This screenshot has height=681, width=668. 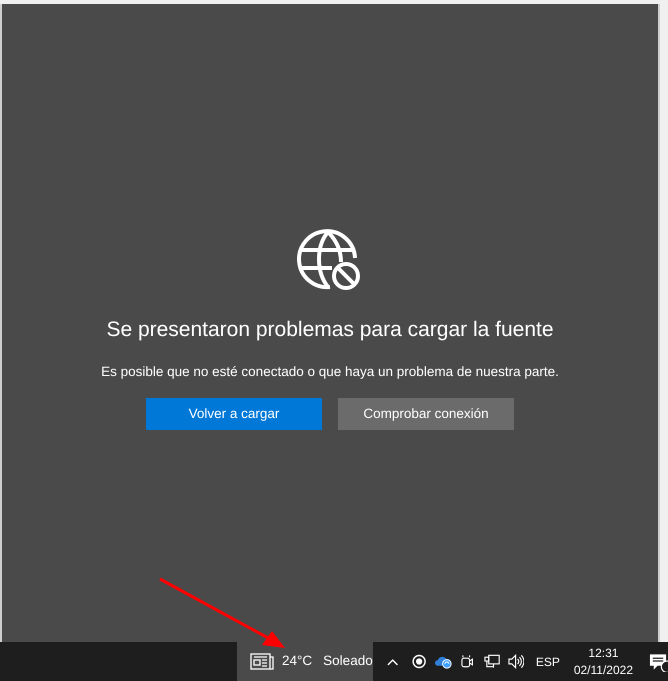 What do you see at coordinates (603, 670) in the screenshot?
I see `clock-date: 02/11/2022` at bounding box center [603, 670].